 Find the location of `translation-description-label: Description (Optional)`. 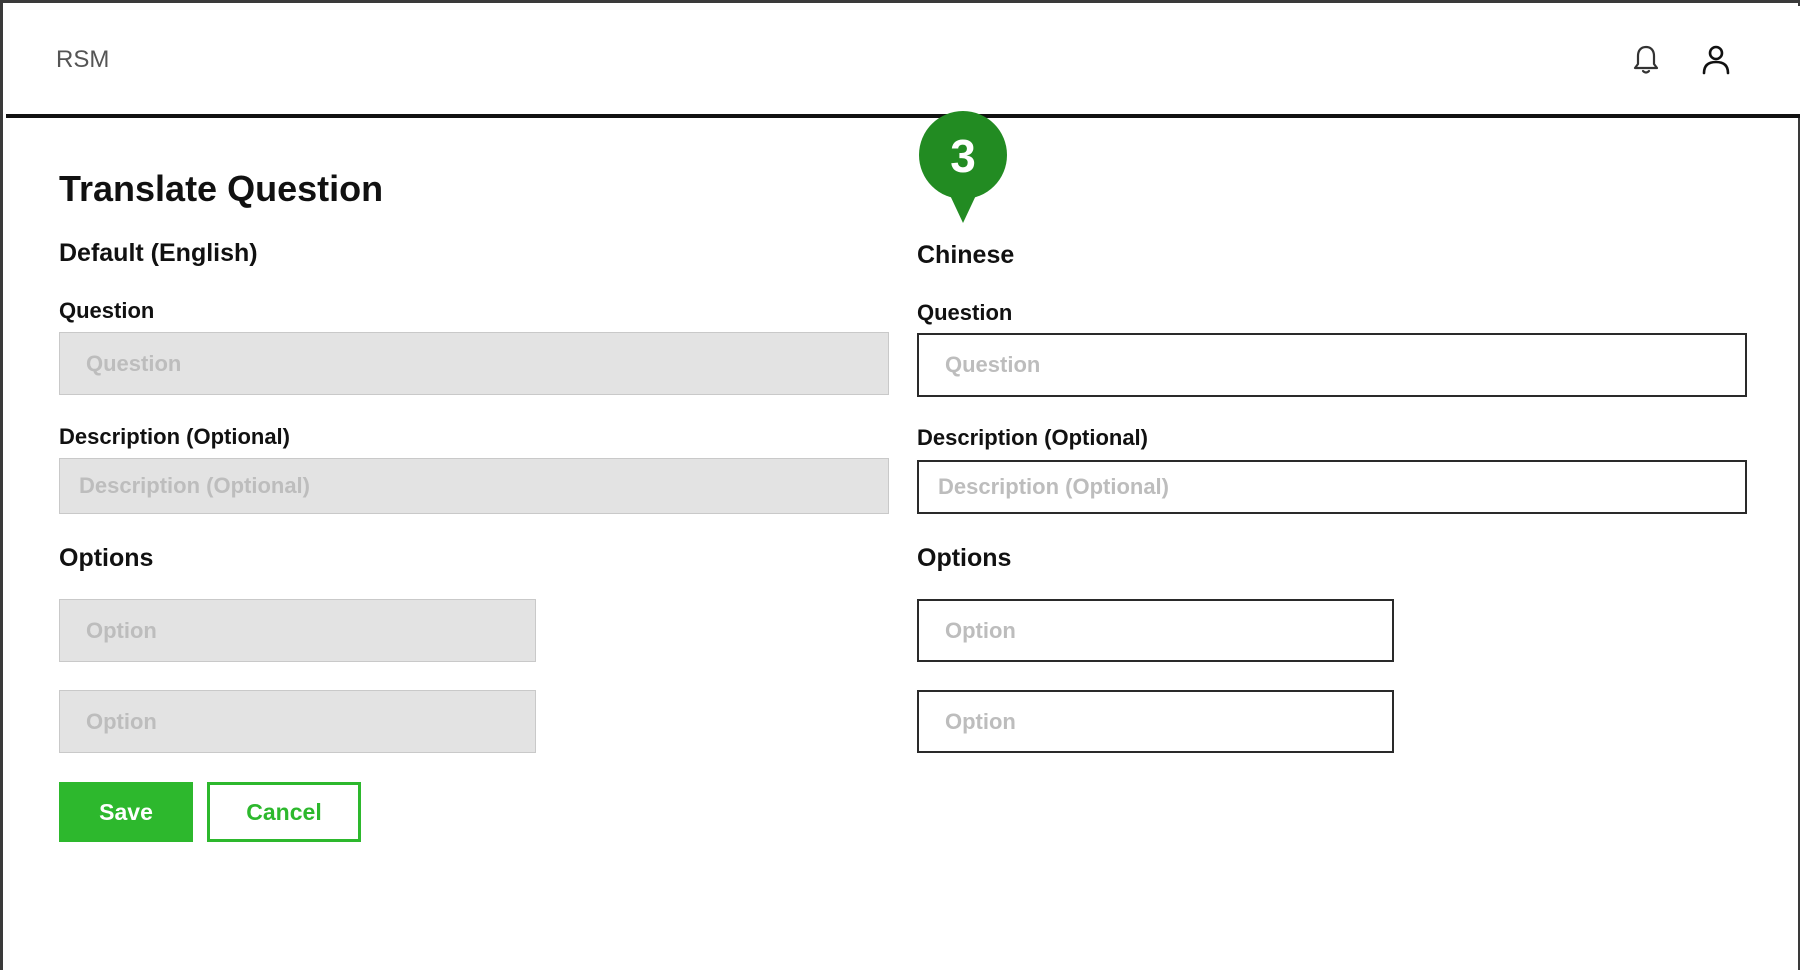

translation-description-label: Description (Optional) is located at coordinates (1032, 437).